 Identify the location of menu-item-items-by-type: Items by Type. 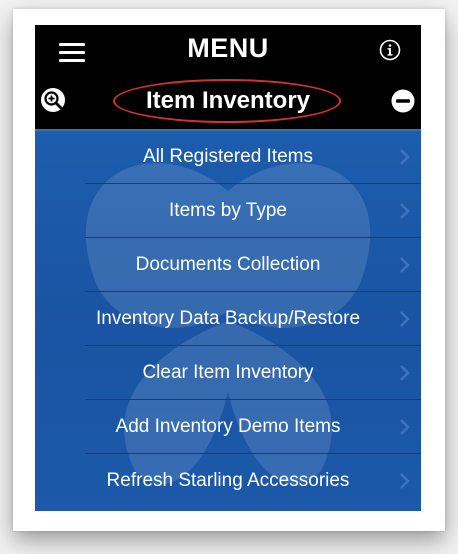
(228, 211).